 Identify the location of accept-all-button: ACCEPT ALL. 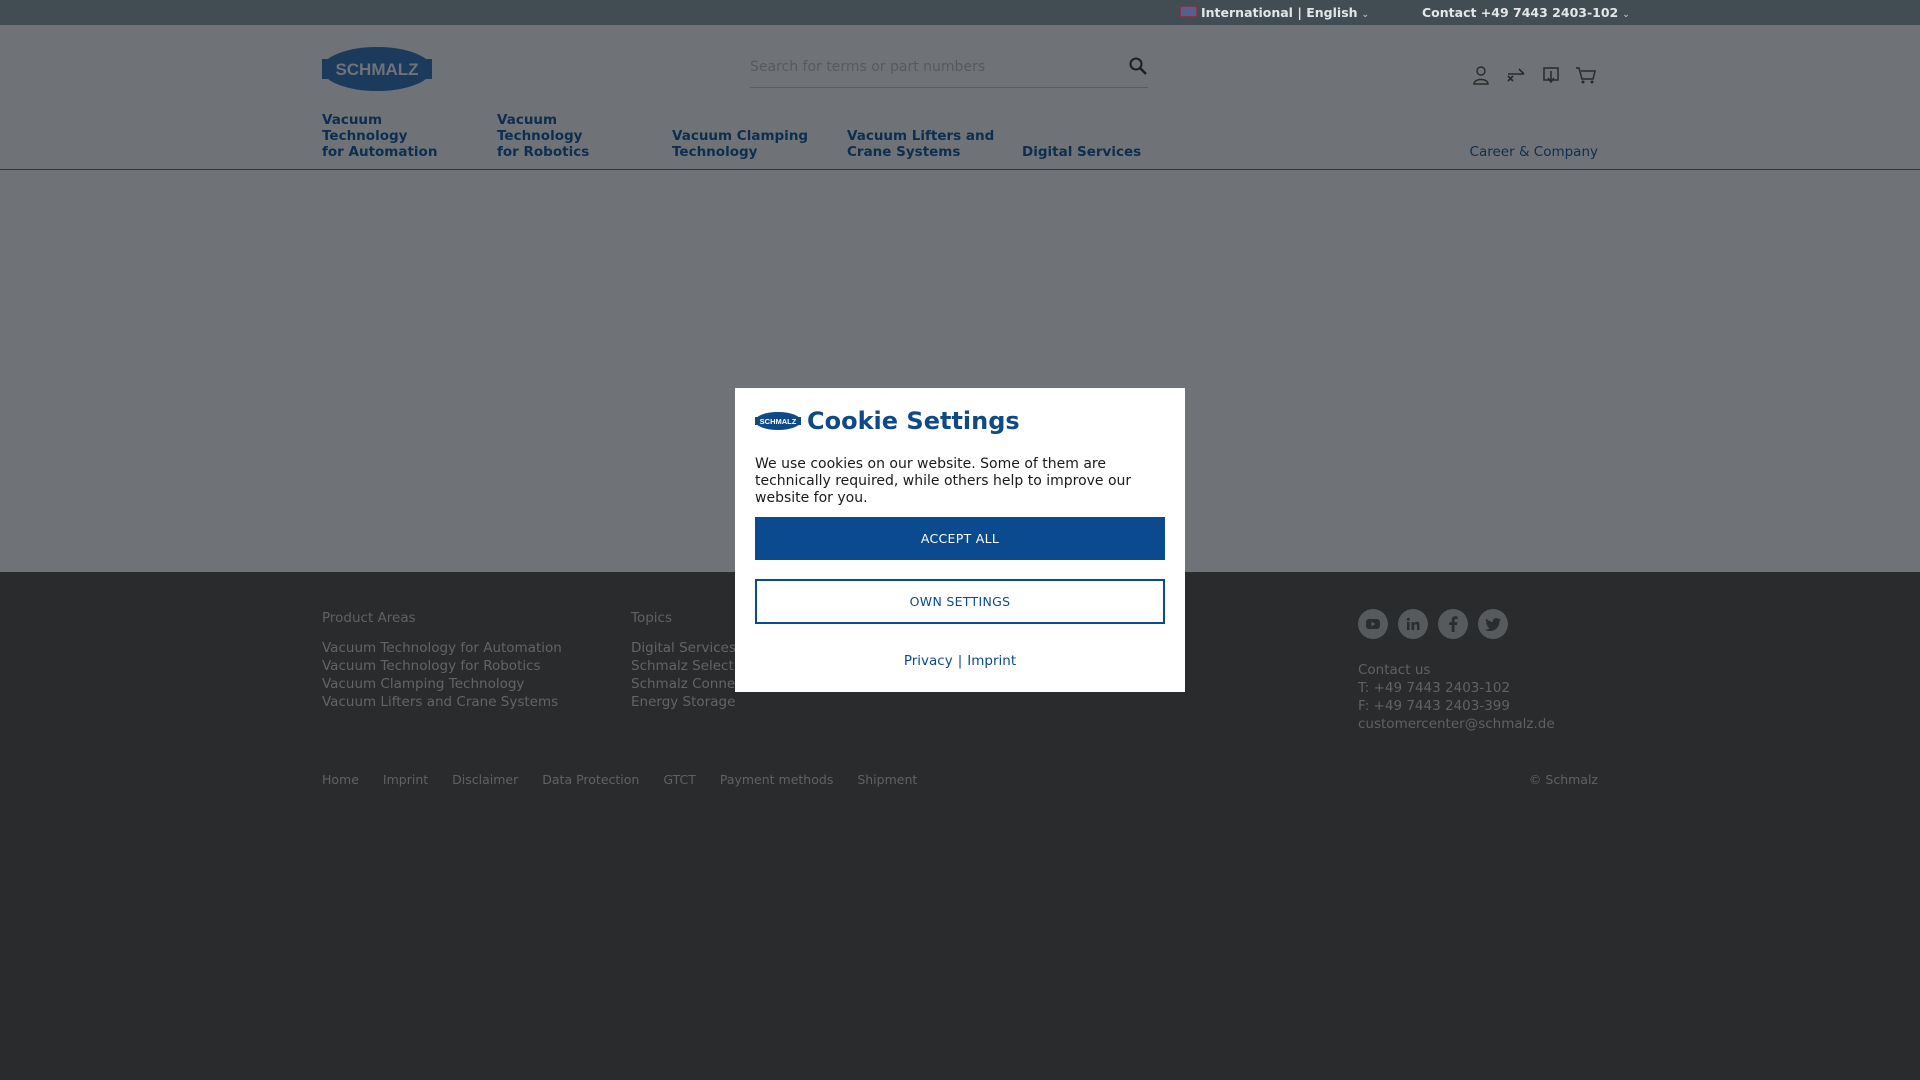
(960, 538).